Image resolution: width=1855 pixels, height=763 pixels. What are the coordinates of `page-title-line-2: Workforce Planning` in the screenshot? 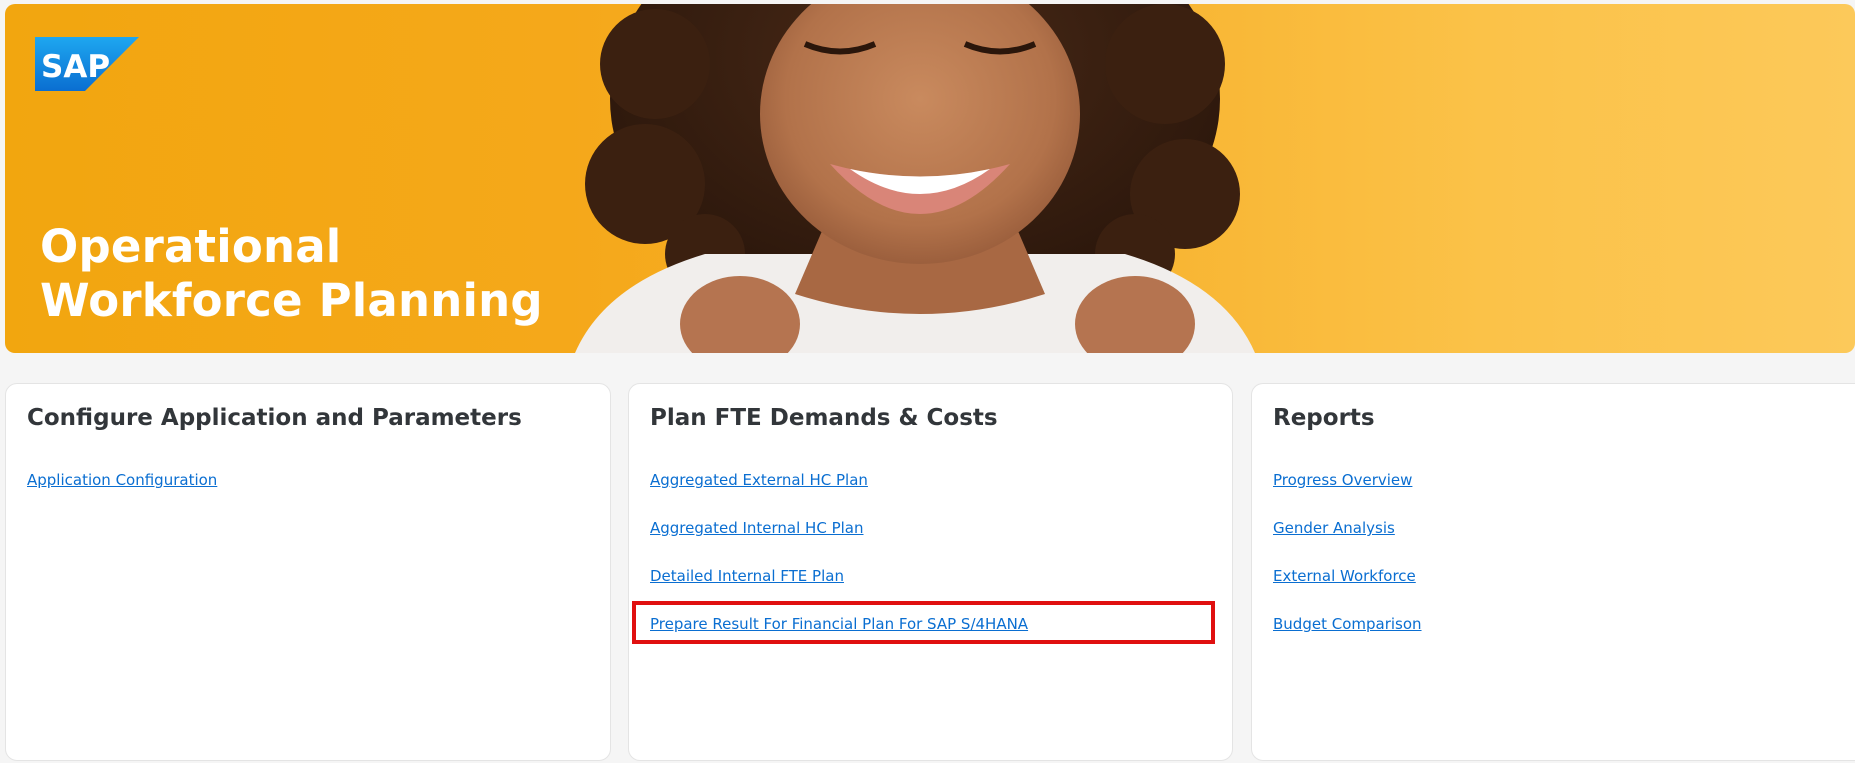 It's located at (291, 300).